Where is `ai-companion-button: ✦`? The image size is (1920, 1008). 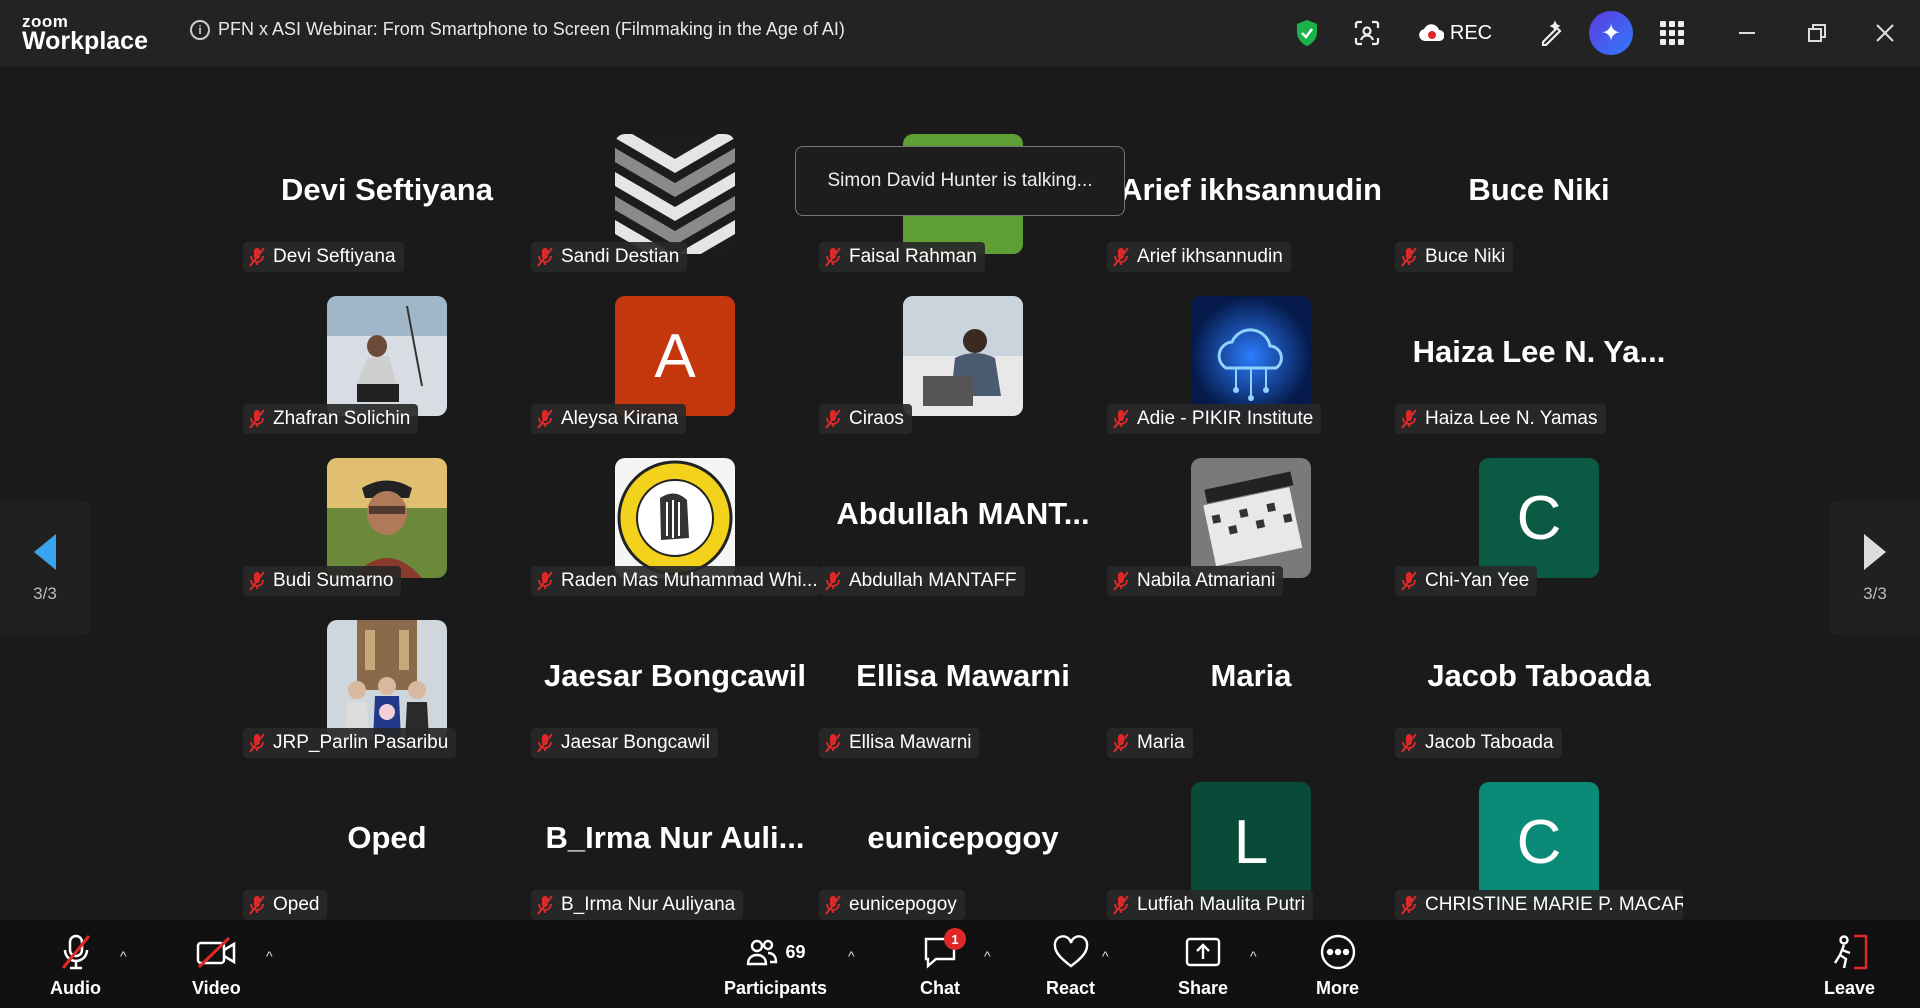
ai-companion-button: ✦ is located at coordinates (1611, 33).